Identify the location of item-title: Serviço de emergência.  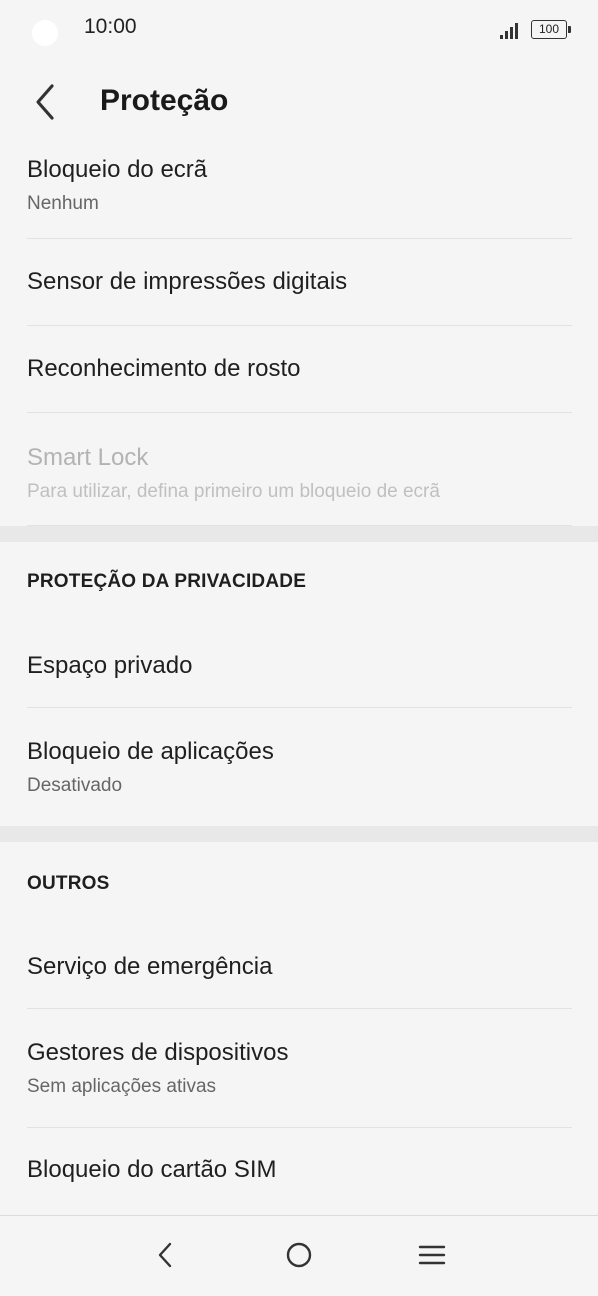
(150, 966).